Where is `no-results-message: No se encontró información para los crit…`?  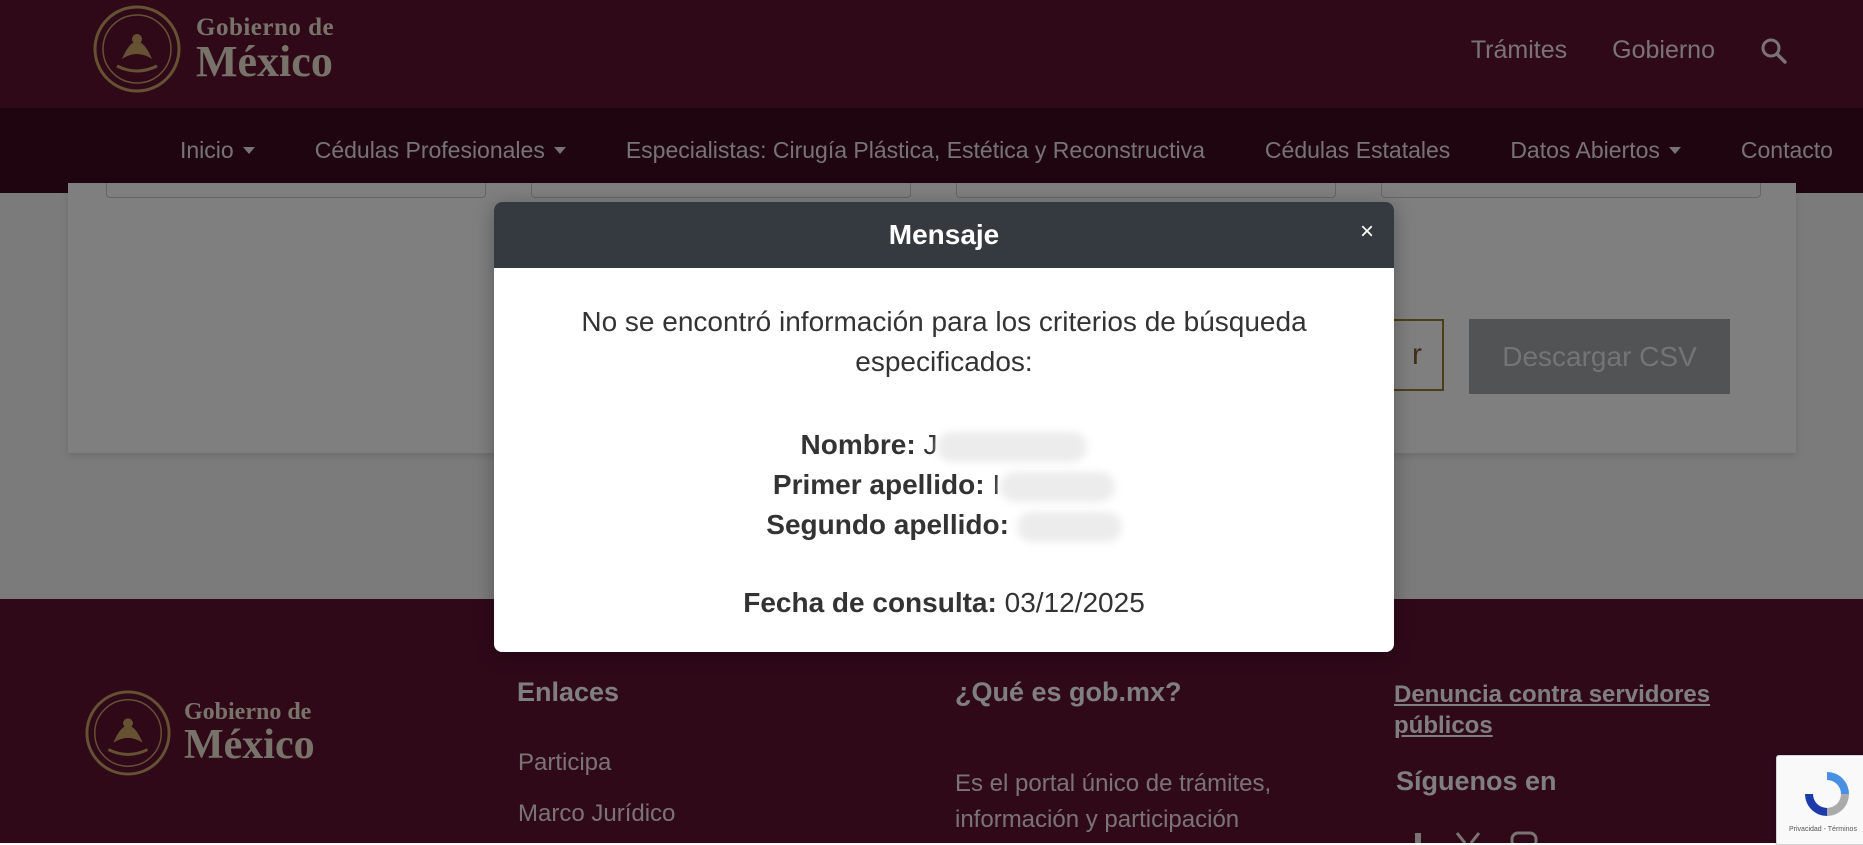
no-results-message: No se encontró información para los crit… is located at coordinates (944, 341).